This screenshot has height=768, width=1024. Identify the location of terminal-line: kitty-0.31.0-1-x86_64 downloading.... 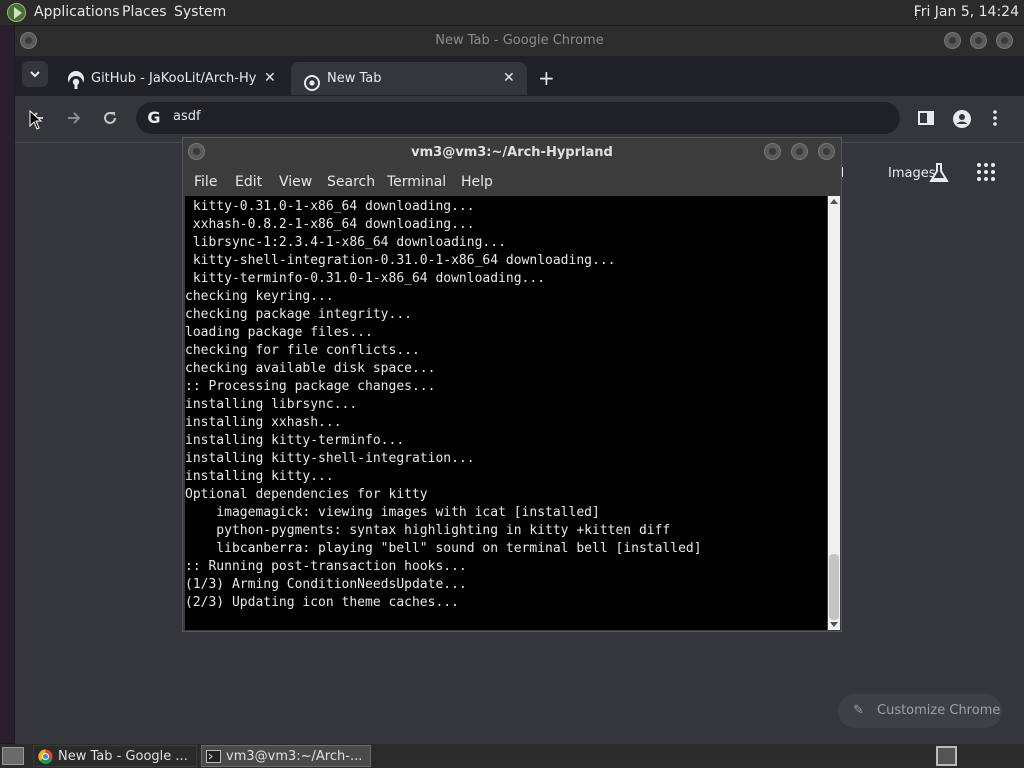
(330, 206).